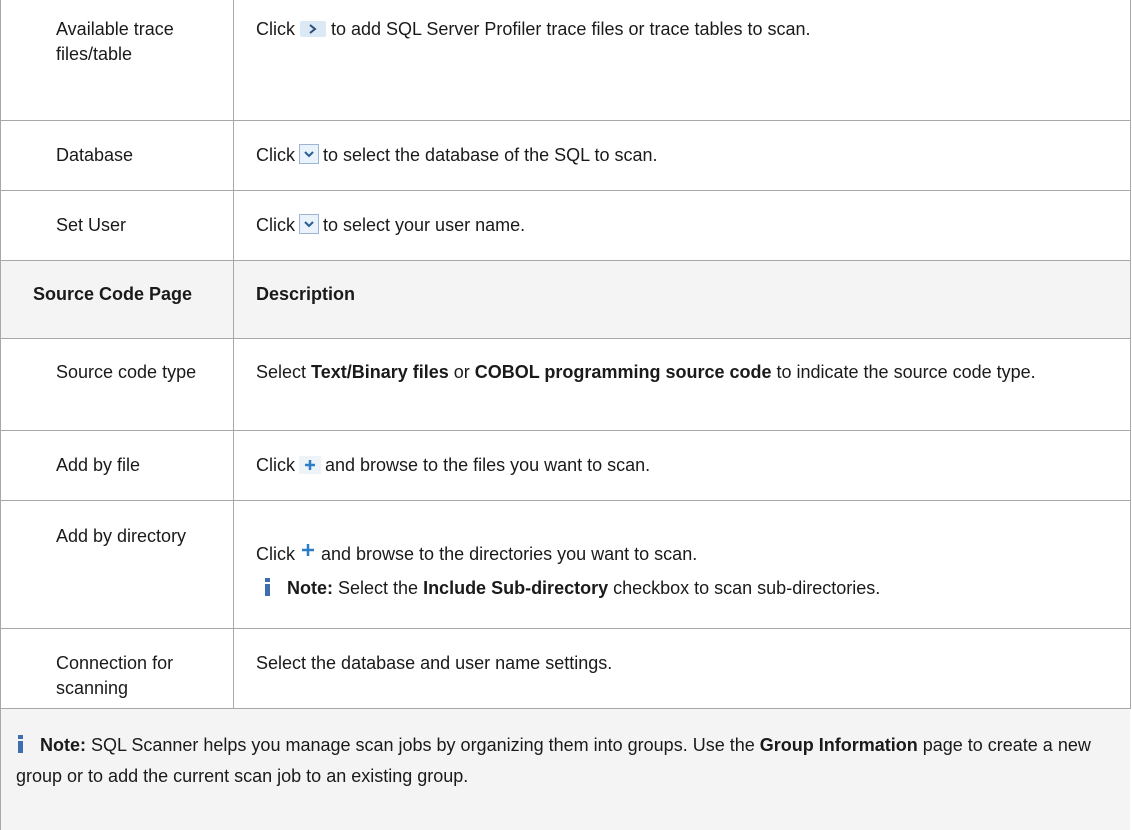 Image resolution: width=1132 pixels, height=830 pixels. Describe the element at coordinates (115, 41) in the screenshot. I see `row-label-available-trace: Available trace files/table` at that location.